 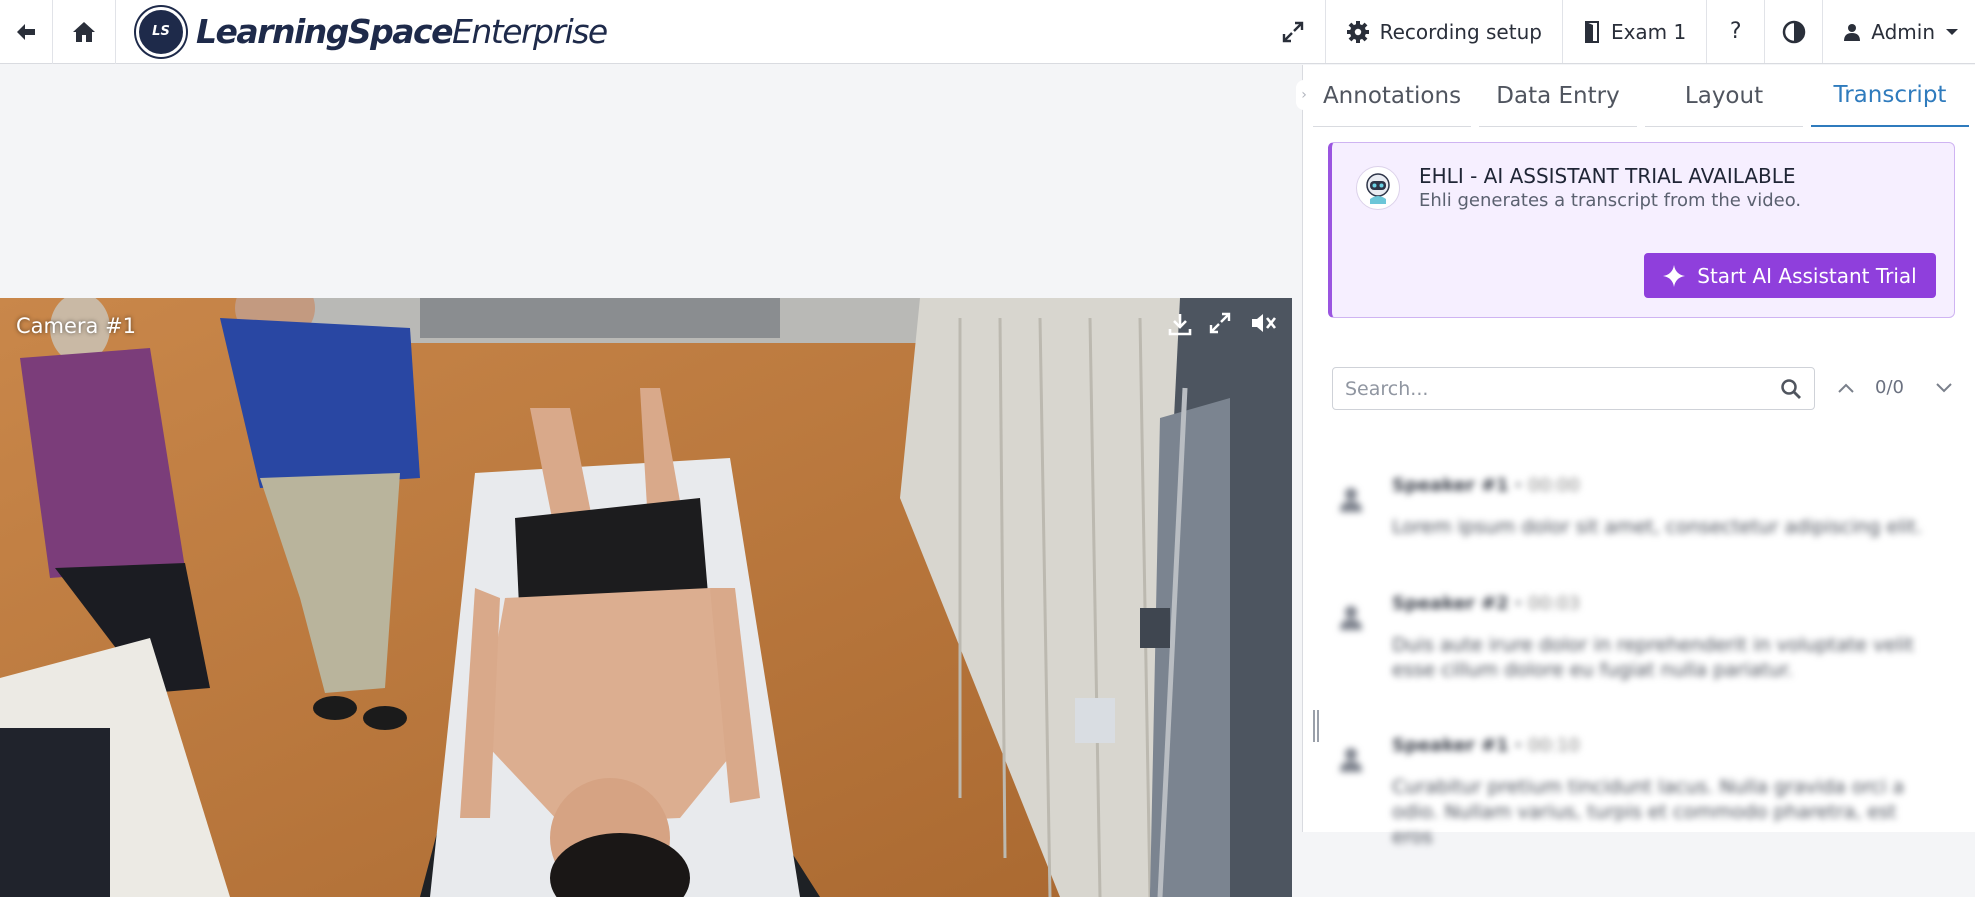 I want to click on home-icon, so click(x=84, y=32).